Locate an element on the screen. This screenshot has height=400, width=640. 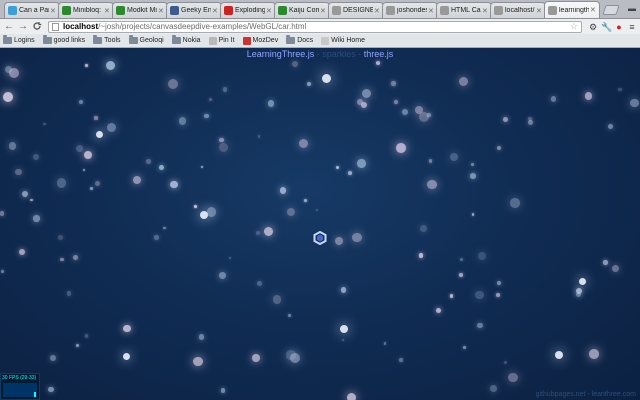
tab-2: Modkit Micr✕ is located at coordinates (140, 10).